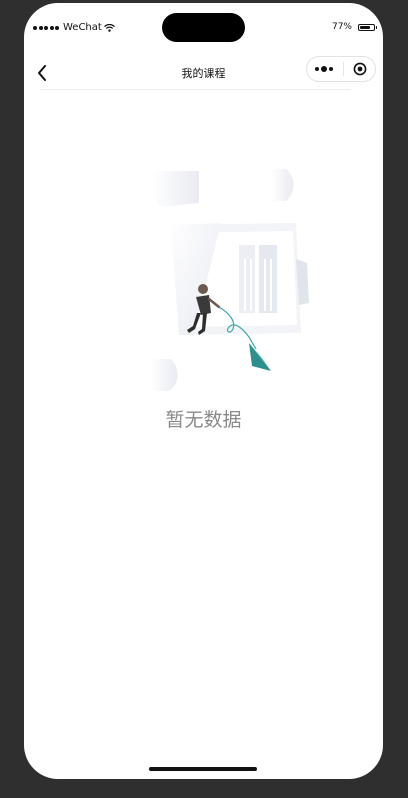 This screenshot has width=408, height=798. Describe the element at coordinates (230, 280) in the screenshot. I see `empty-state-illustration` at that location.